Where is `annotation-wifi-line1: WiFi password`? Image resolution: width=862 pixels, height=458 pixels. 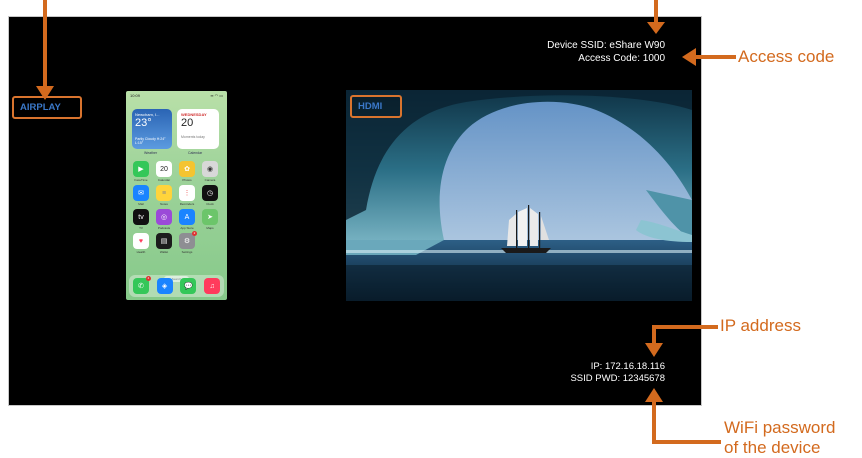
annotation-wifi-line1: WiFi password is located at coordinates (780, 427).